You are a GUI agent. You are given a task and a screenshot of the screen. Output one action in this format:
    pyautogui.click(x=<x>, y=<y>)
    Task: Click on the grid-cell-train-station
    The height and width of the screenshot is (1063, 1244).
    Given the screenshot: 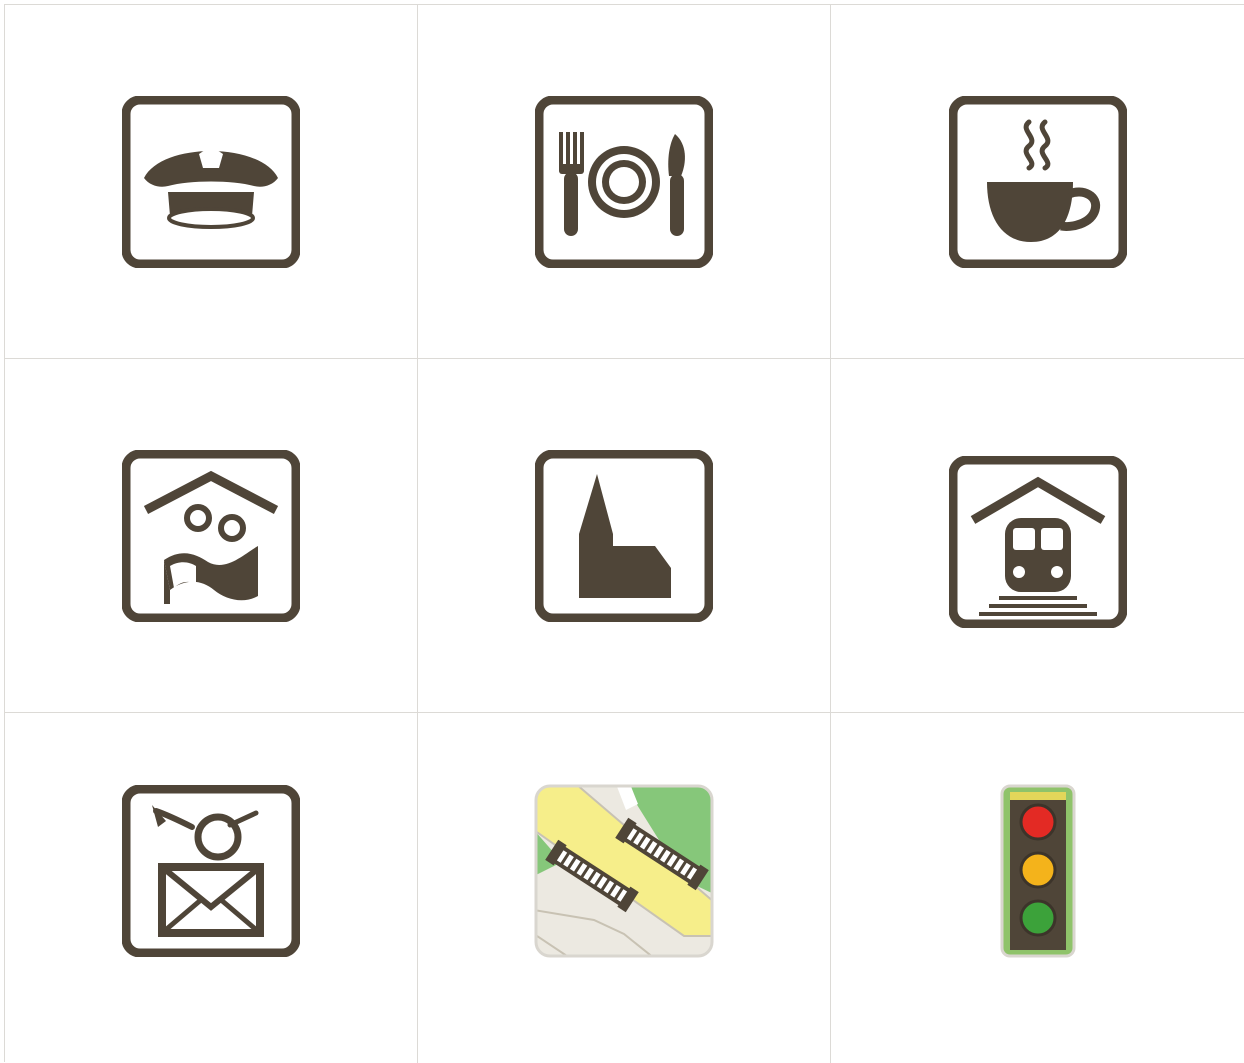 What is the action you would take?
    pyautogui.click(x=1037, y=536)
    